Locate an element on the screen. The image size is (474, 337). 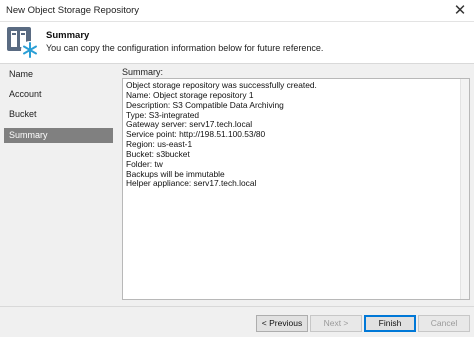
object-storage-snowflake-icon is located at coordinates (23, 43).